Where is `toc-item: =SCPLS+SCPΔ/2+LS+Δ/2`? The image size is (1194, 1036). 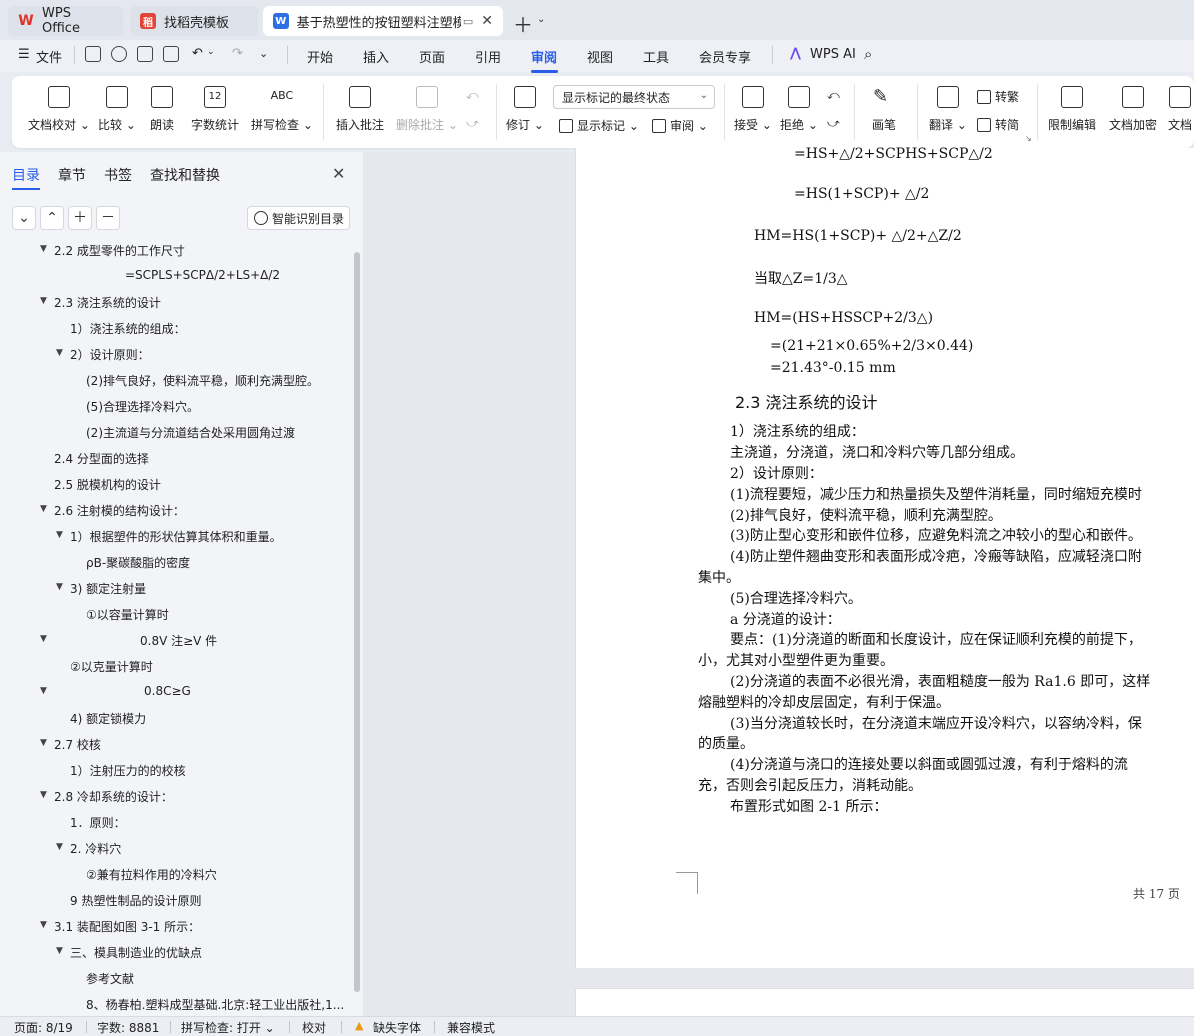
toc-item: =SCPLS+SCPΔ/2+LS+Δ/2 is located at coordinates (202, 275).